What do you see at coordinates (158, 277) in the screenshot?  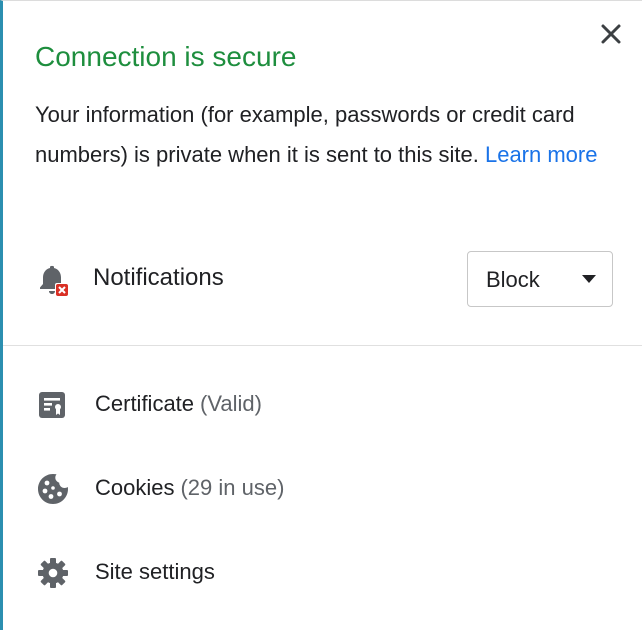 I see `notifications-label: Notifications` at bounding box center [158, 277].